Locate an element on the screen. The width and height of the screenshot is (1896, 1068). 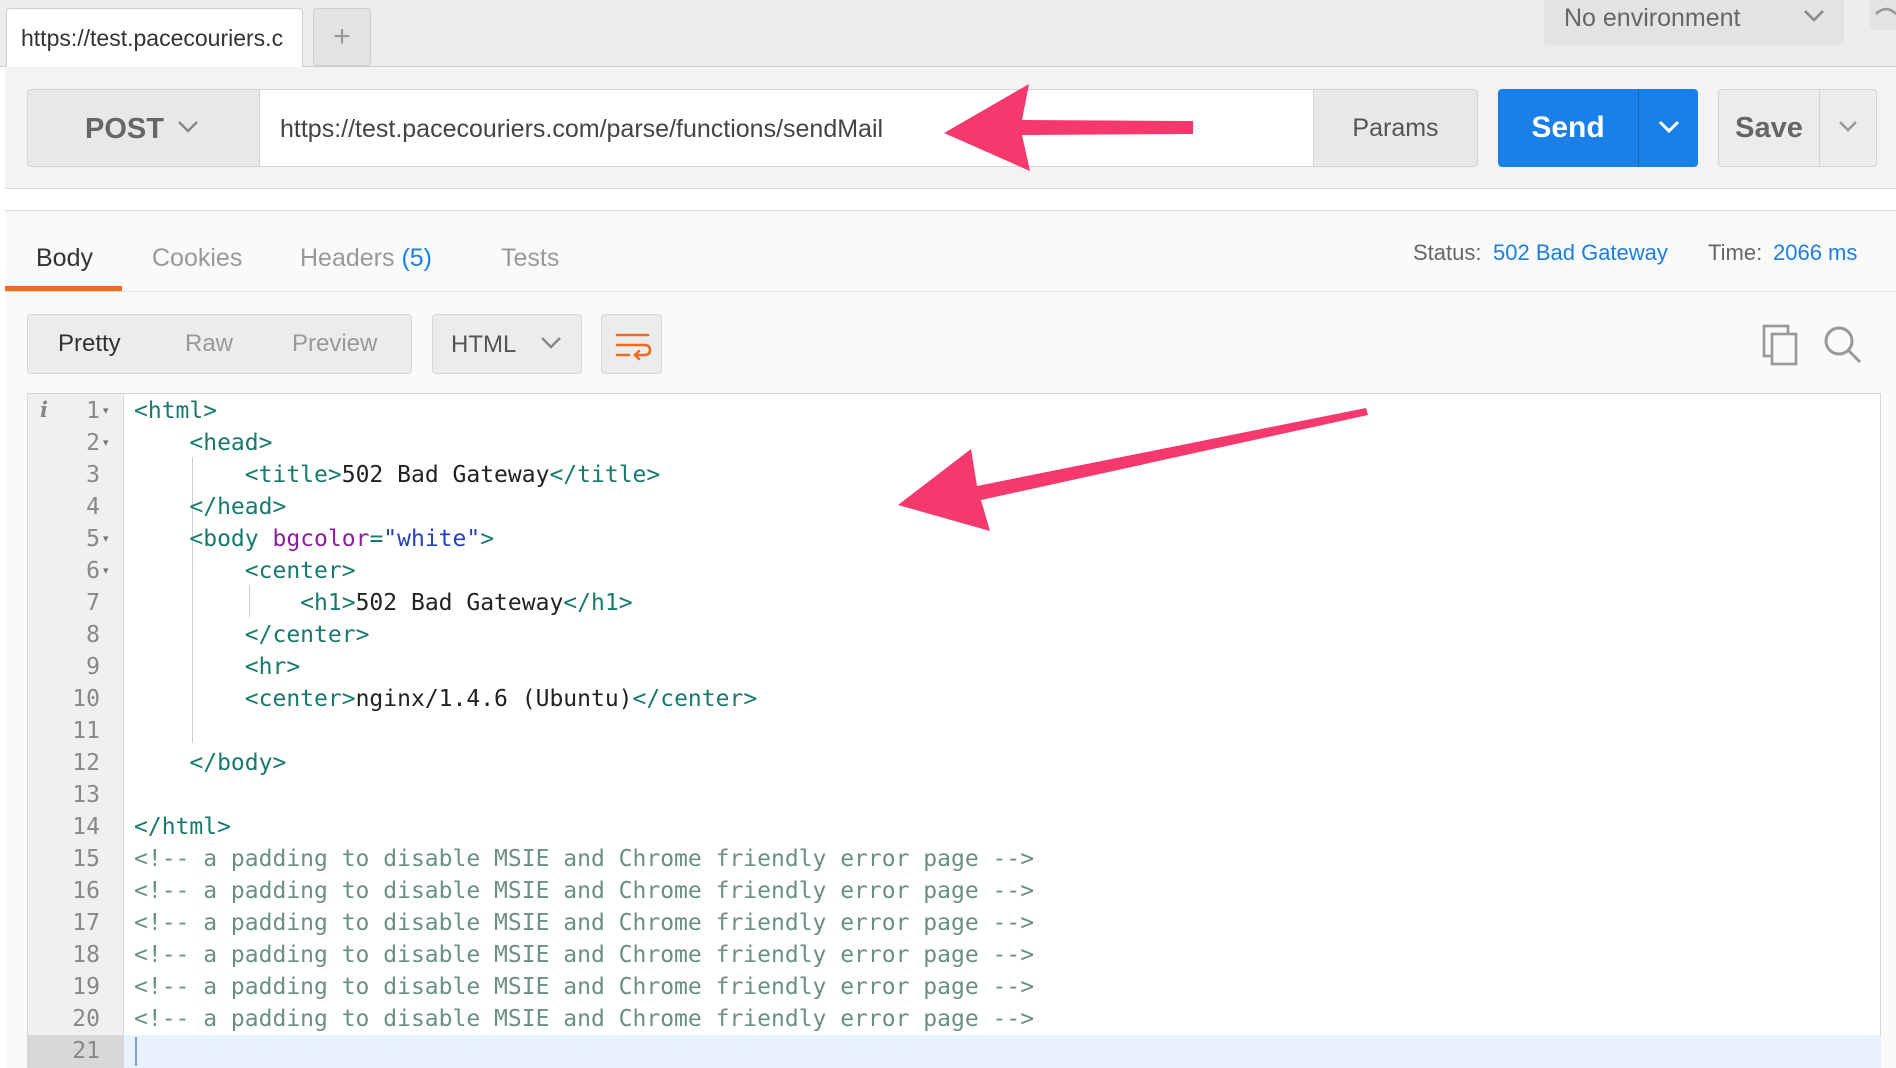
arrow-to-url-icon is located at coordinates (1068, 127).